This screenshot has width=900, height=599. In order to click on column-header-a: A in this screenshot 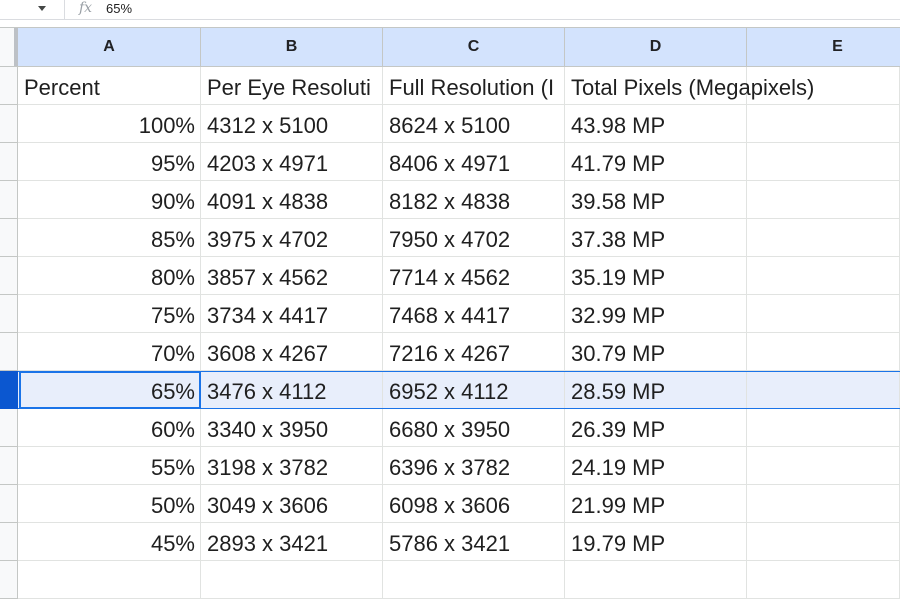, I will do `click(109, 47)`.